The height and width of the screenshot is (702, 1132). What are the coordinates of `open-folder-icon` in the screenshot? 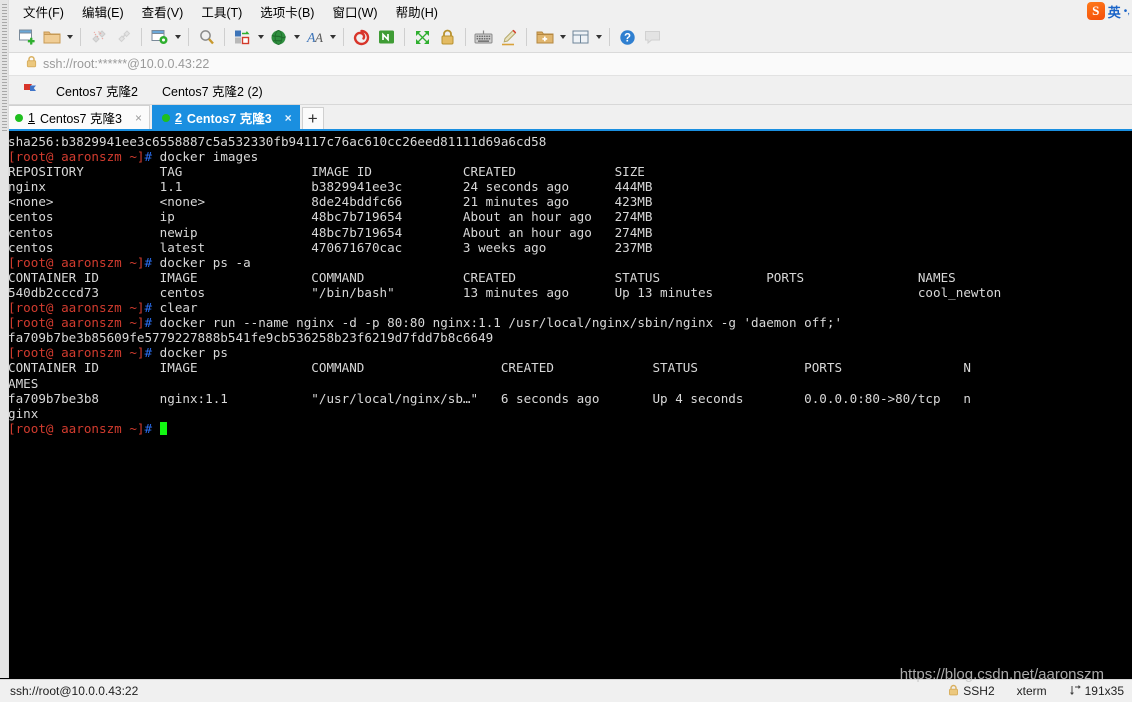 It's located at (51, 37).